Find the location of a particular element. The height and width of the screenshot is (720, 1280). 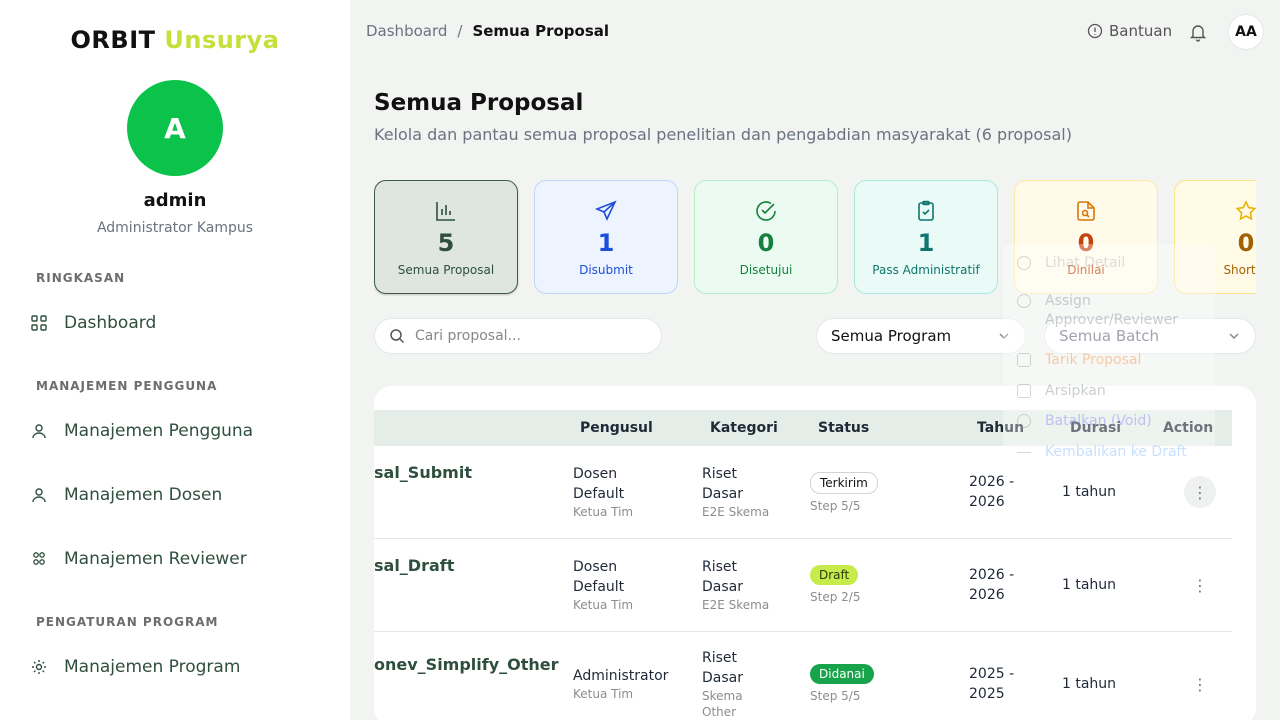

stat-card-pass-administratif: 1 Pass Administratif is located at coordinates (926, 237).